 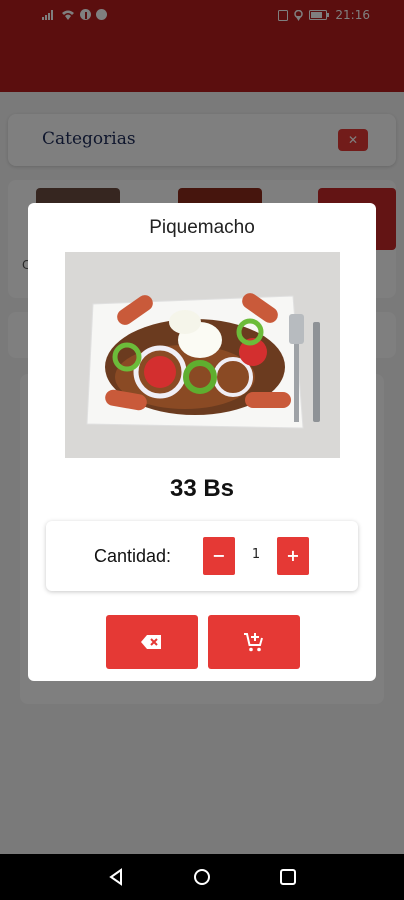 I want to click on product-name: Piquemacho, so click(x=202, y=227).